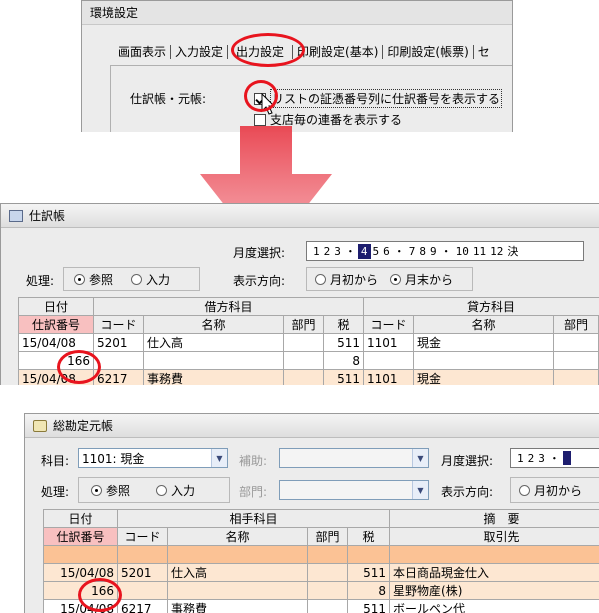 The height and width of the screenshot is (613, 599). Describe the element at coordinates (566, 458) in the screenshot. I see `month-selected-marker` at that location.